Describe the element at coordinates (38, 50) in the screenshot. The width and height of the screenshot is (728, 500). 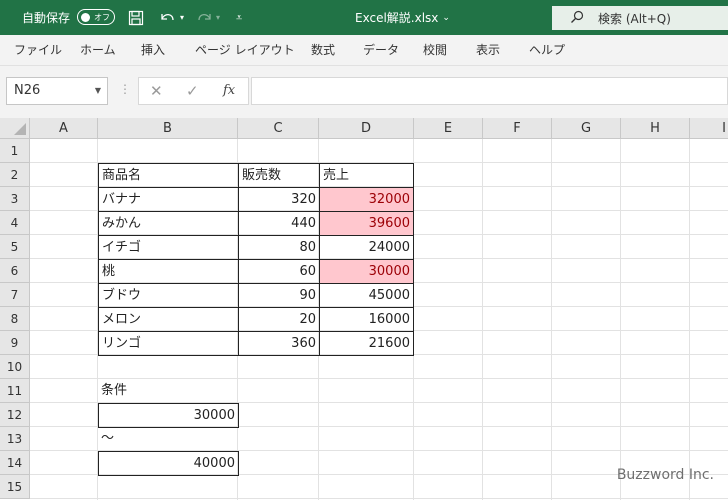
I see `tab-file: ファイル` at that location.